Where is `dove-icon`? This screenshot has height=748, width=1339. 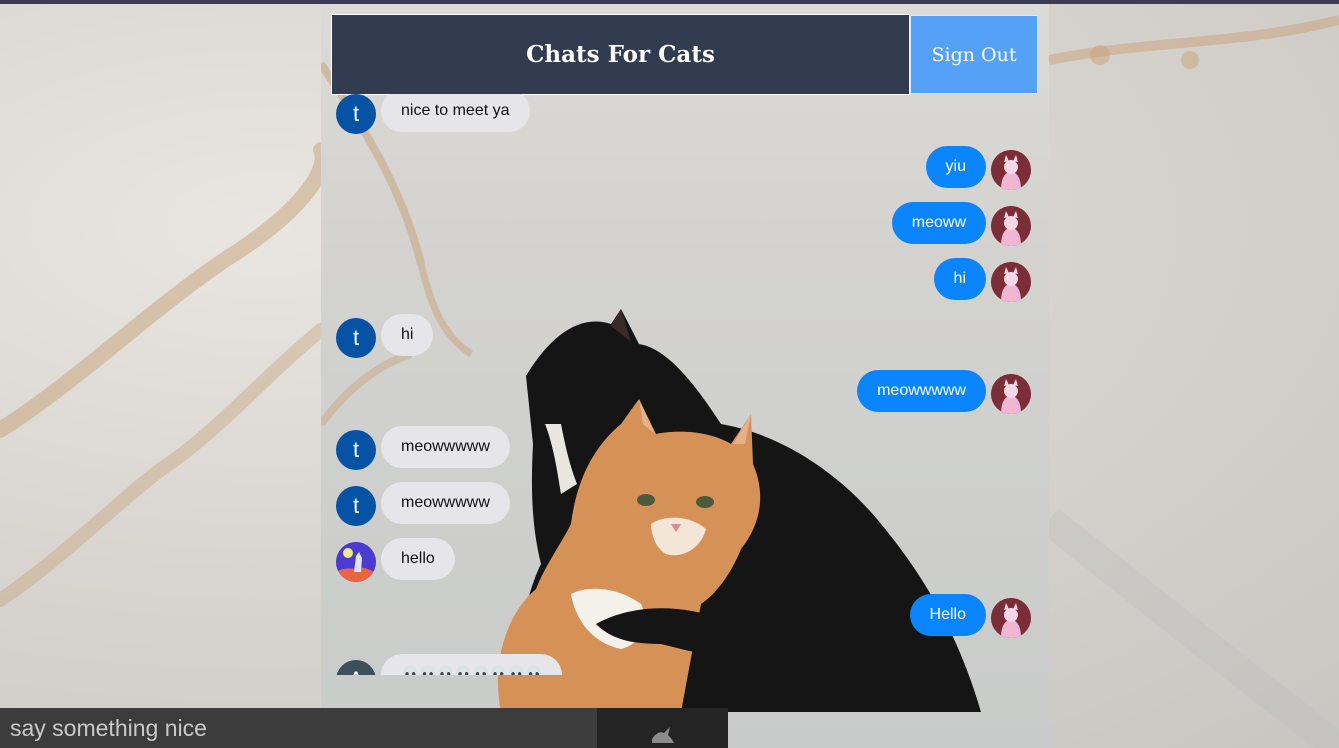 dove-icon is located at coordinates (663, 736).